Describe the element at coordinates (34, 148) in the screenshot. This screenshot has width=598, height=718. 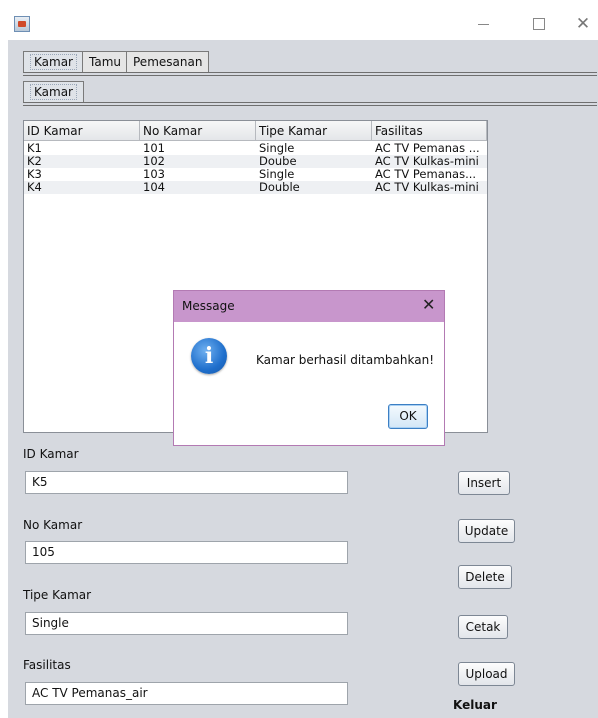
I see `cell-id: K1` at that location.